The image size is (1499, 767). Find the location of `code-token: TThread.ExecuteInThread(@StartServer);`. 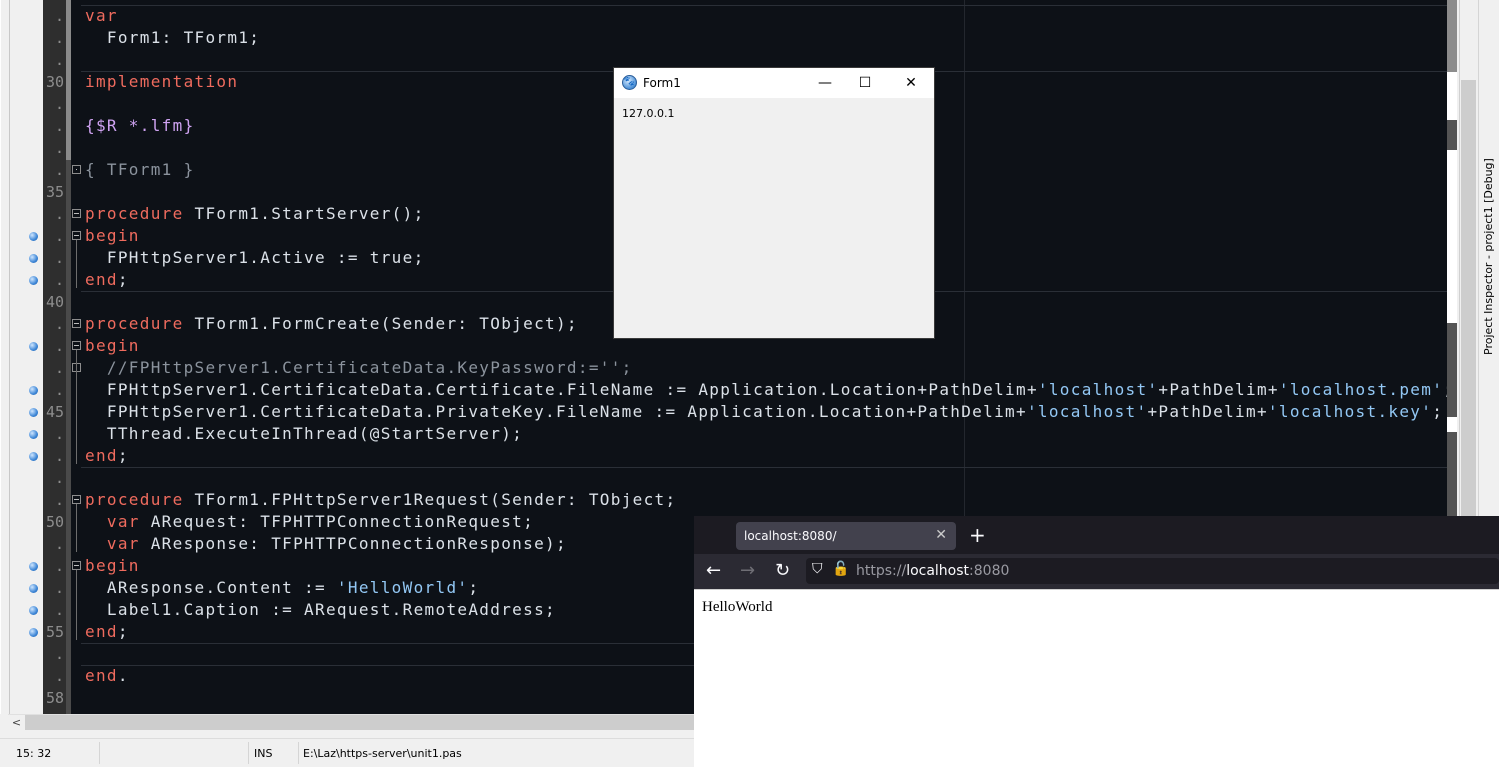

code-token: TThread.ExecuteInThread(@StartServer); is located at coordinates (304, 433).